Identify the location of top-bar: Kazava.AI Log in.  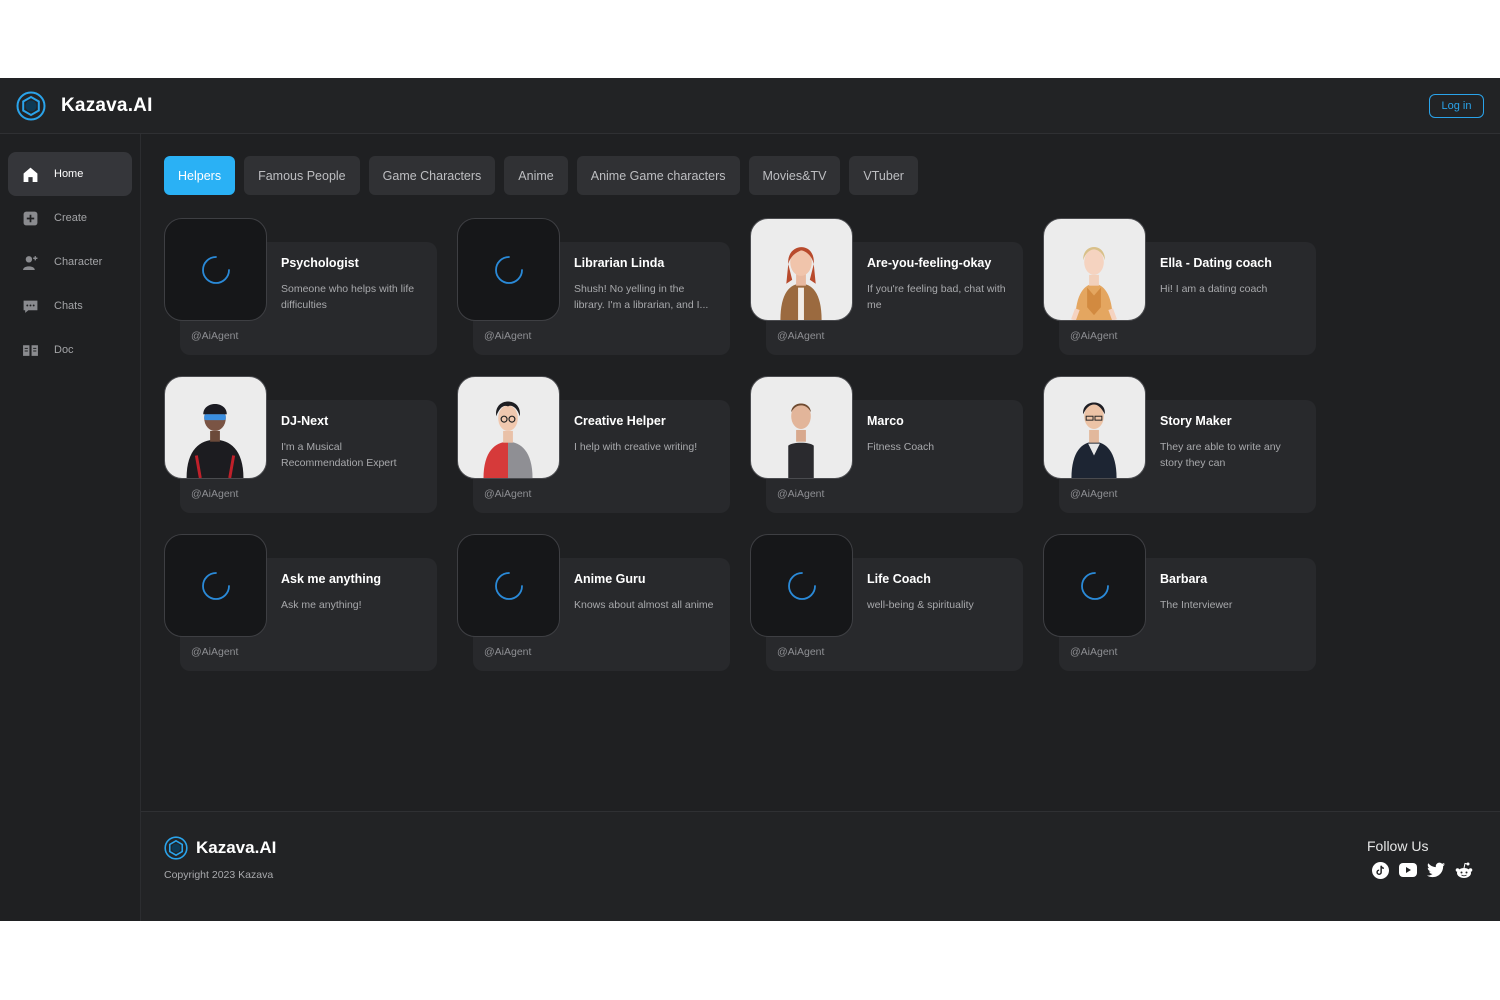
(750, 106).